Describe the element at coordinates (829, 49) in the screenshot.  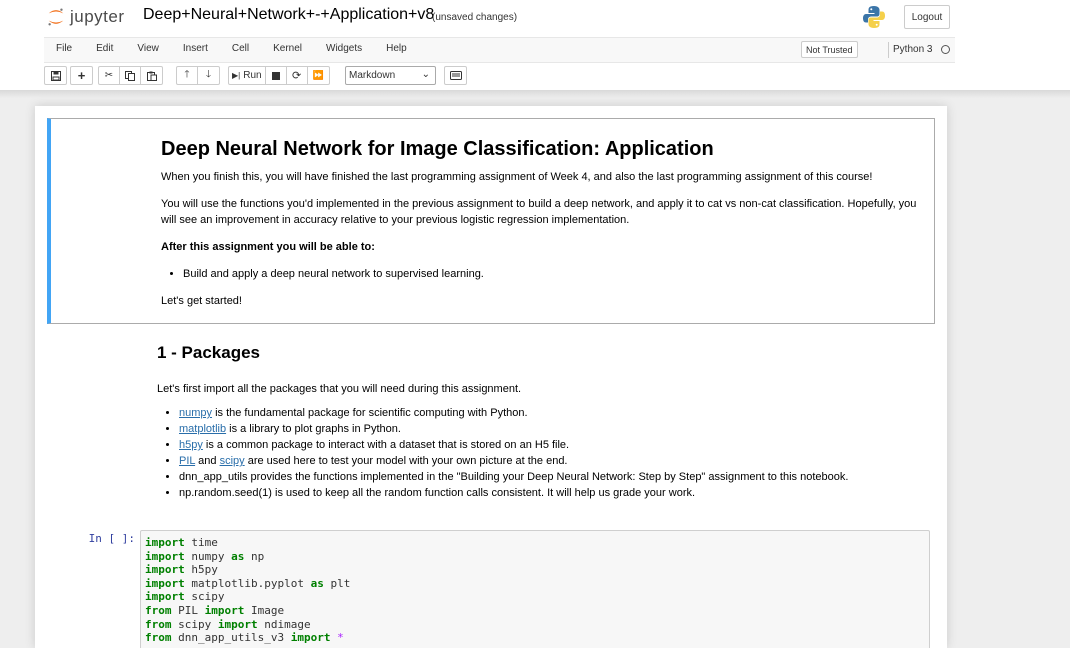
I see `not-trusted-button: Not Trusted` at that location.